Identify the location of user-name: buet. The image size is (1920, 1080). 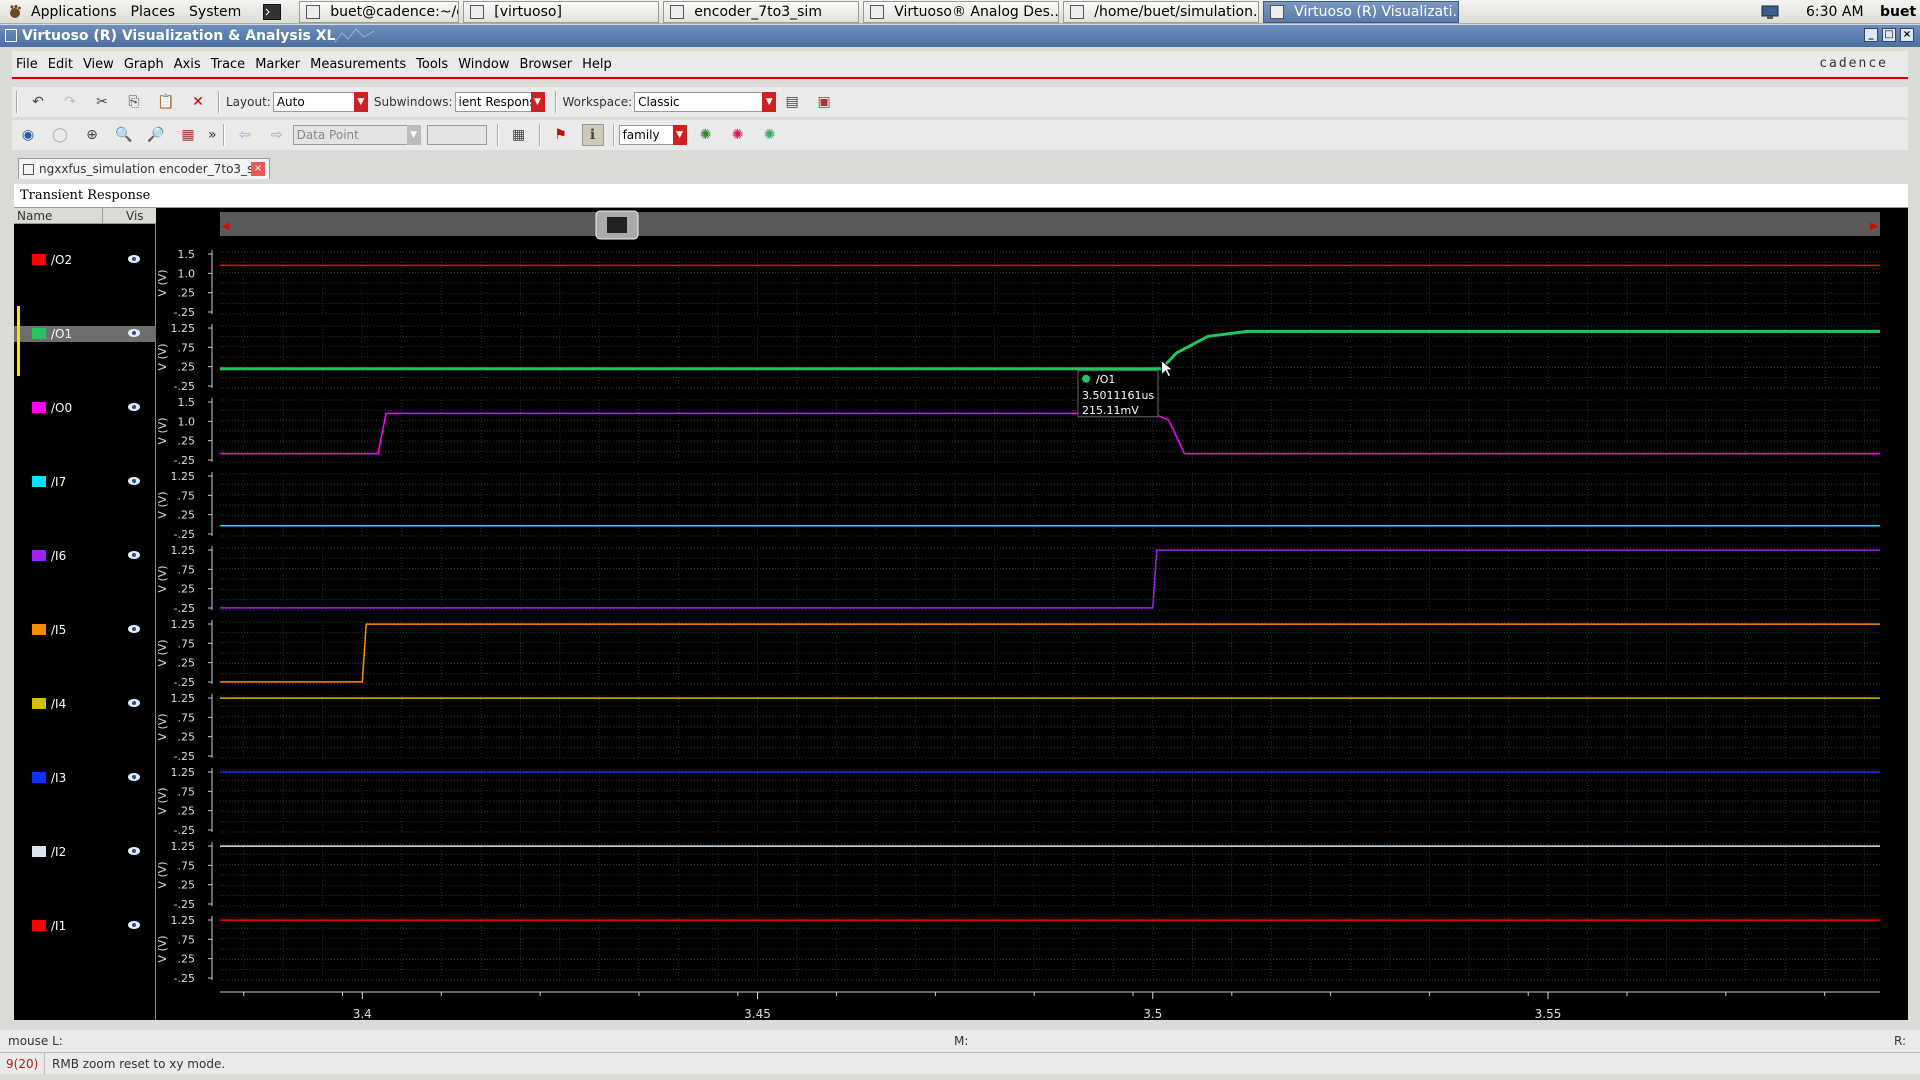
(1898, 12).